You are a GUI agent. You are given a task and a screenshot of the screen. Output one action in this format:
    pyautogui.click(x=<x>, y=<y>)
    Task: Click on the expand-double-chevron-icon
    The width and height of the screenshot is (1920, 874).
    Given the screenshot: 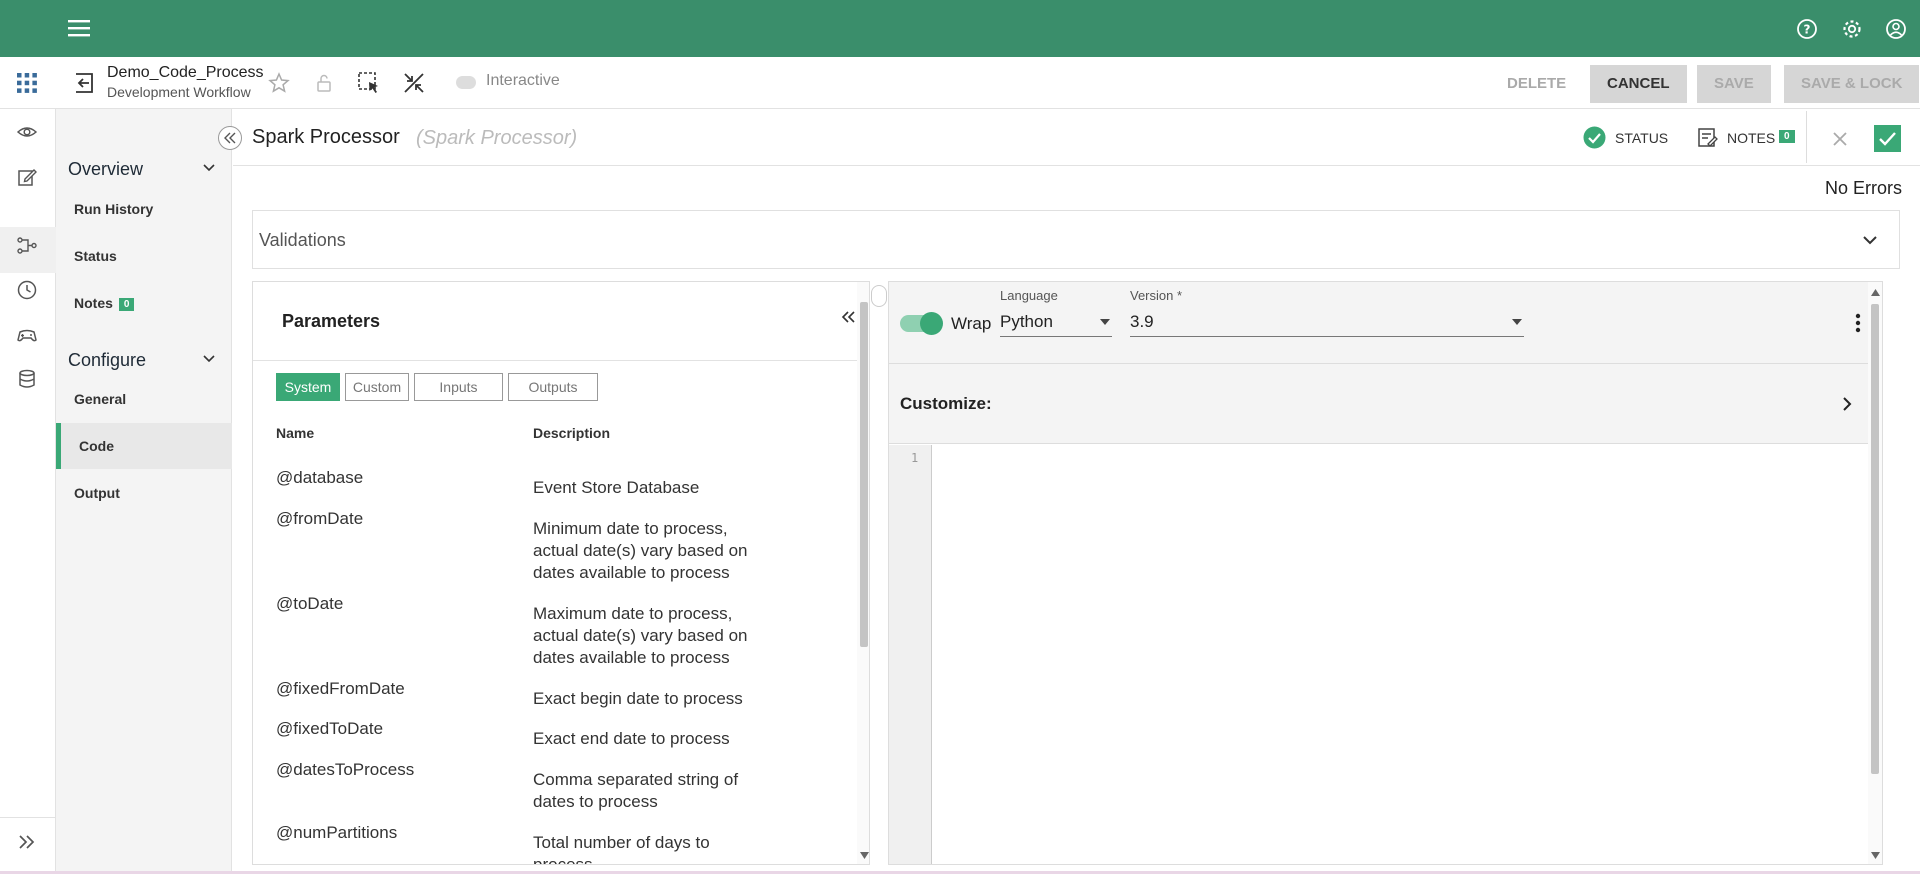 What is the action you would take?
    pyautogui.click(x=27, y=842)
    